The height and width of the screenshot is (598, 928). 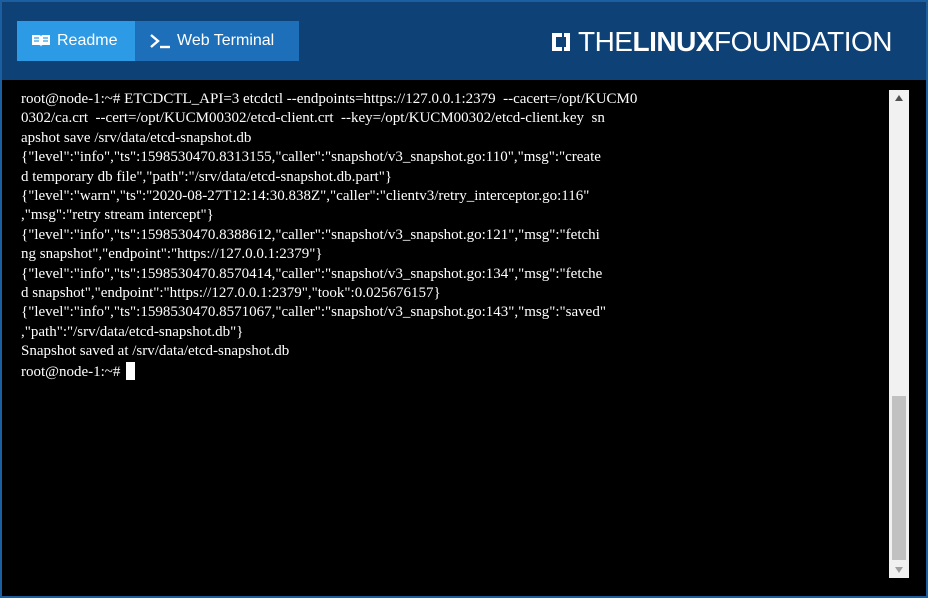 I want to click on terminal-line: ,"msg":"retry stream intercept"}, so click(x=117, y=215).